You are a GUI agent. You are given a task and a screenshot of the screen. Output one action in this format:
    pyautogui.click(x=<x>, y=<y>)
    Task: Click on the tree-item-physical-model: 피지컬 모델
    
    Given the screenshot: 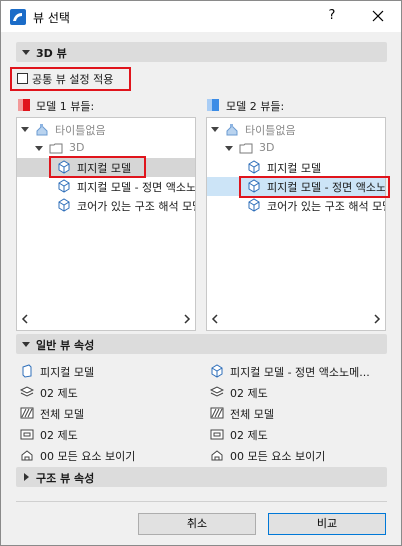 What is the action you would take?
    pyautogui.click(x=296, y=167)
    